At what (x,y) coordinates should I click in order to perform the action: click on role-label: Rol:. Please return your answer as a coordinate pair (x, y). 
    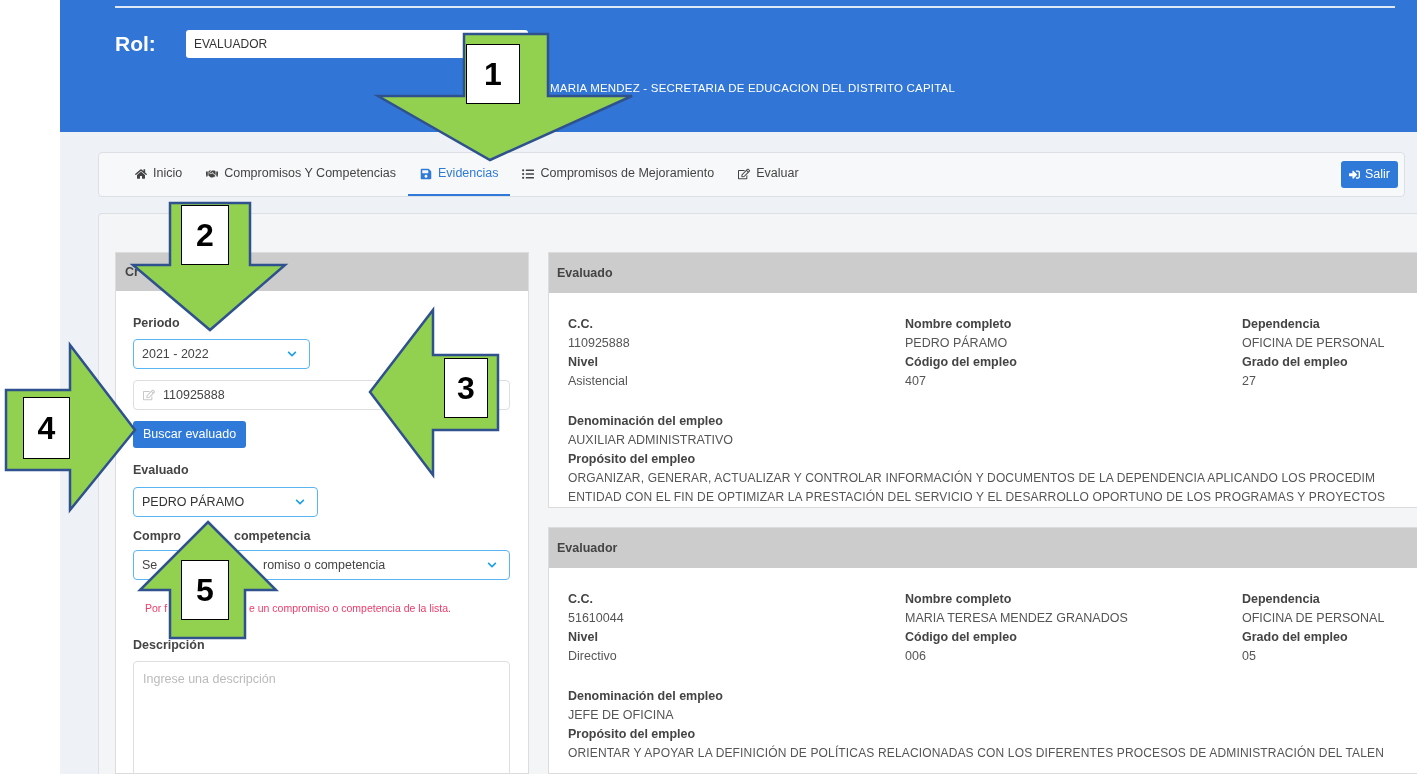
    Looking at the image, I should click on (136, 44).